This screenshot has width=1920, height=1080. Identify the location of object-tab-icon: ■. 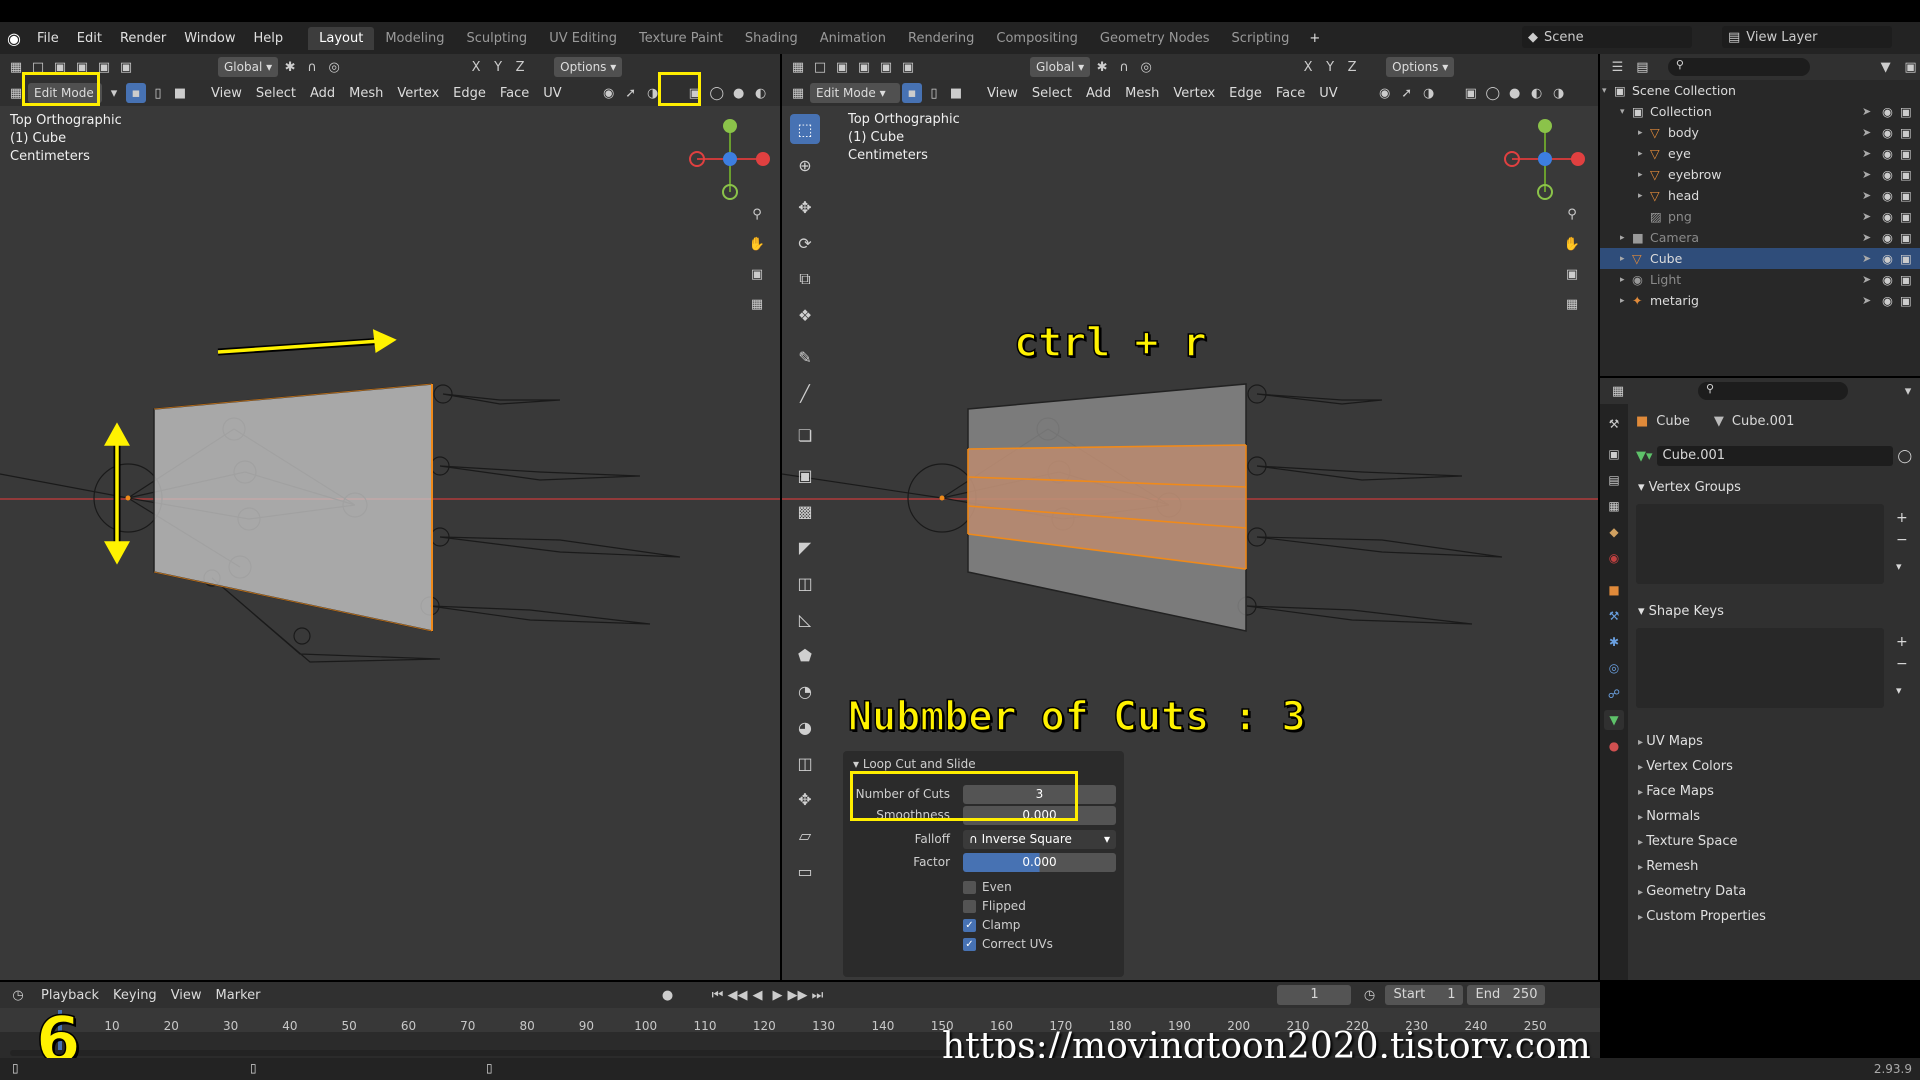
(1614, 590).